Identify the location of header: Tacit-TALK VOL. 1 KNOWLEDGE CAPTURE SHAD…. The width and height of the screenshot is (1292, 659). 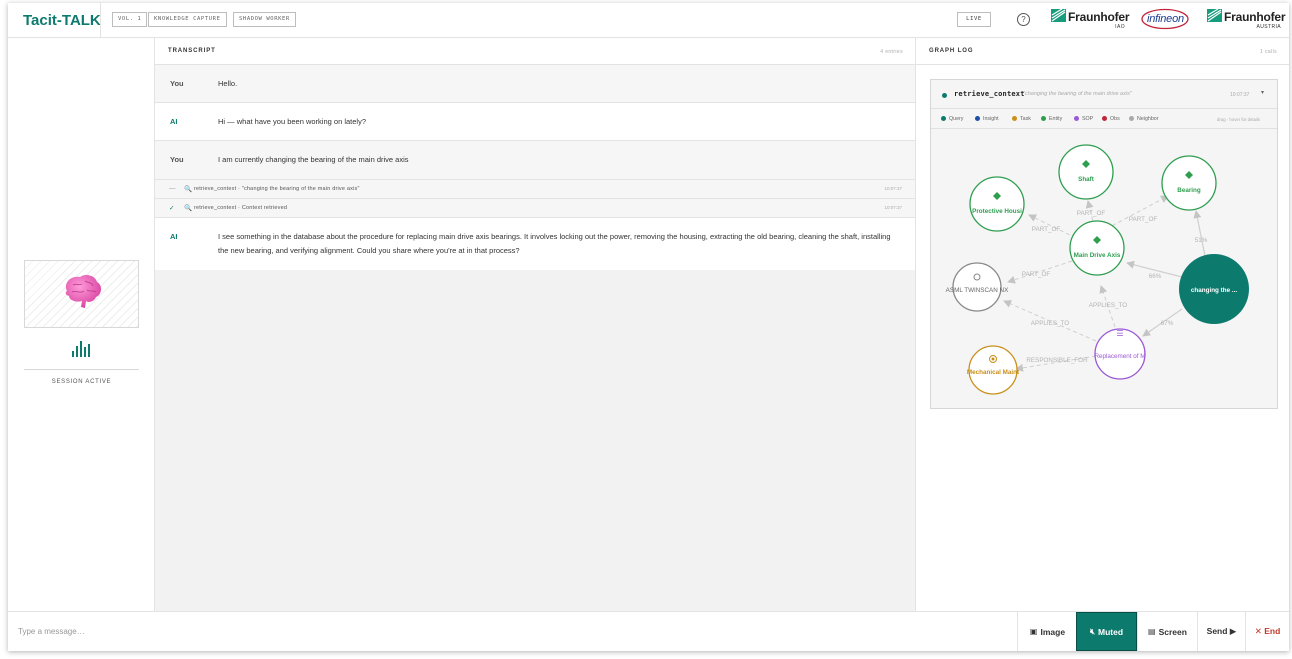
(648, 20).